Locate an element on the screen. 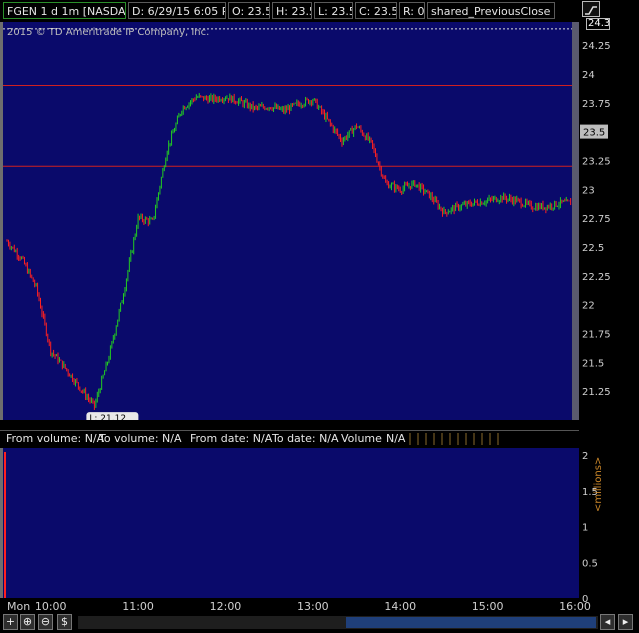 The height and width of the screenshot is (633, 639). price-tick-label: 24 is located at coordinates (588, 75).